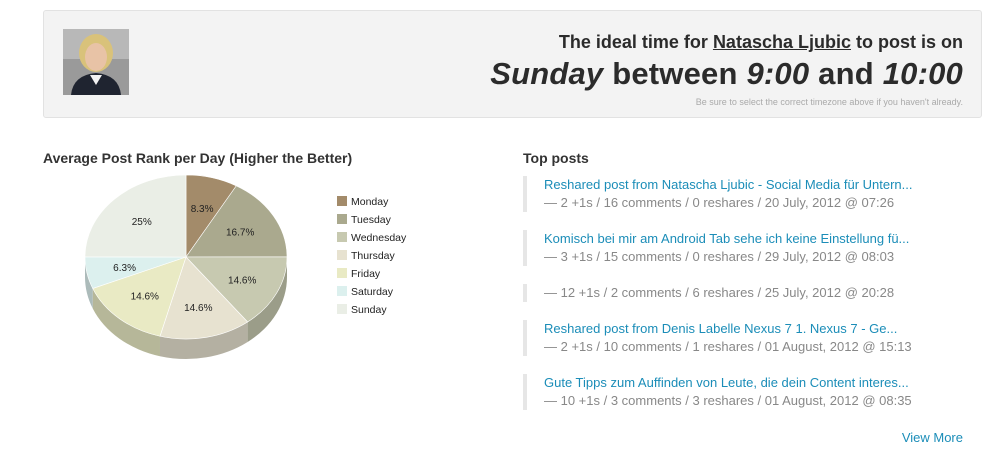 This screenshot has height=455, width=982. Describe the element at coordinates (145, 296) in the screenshot. I see `pie-label-friday: 14.6%` at that location.